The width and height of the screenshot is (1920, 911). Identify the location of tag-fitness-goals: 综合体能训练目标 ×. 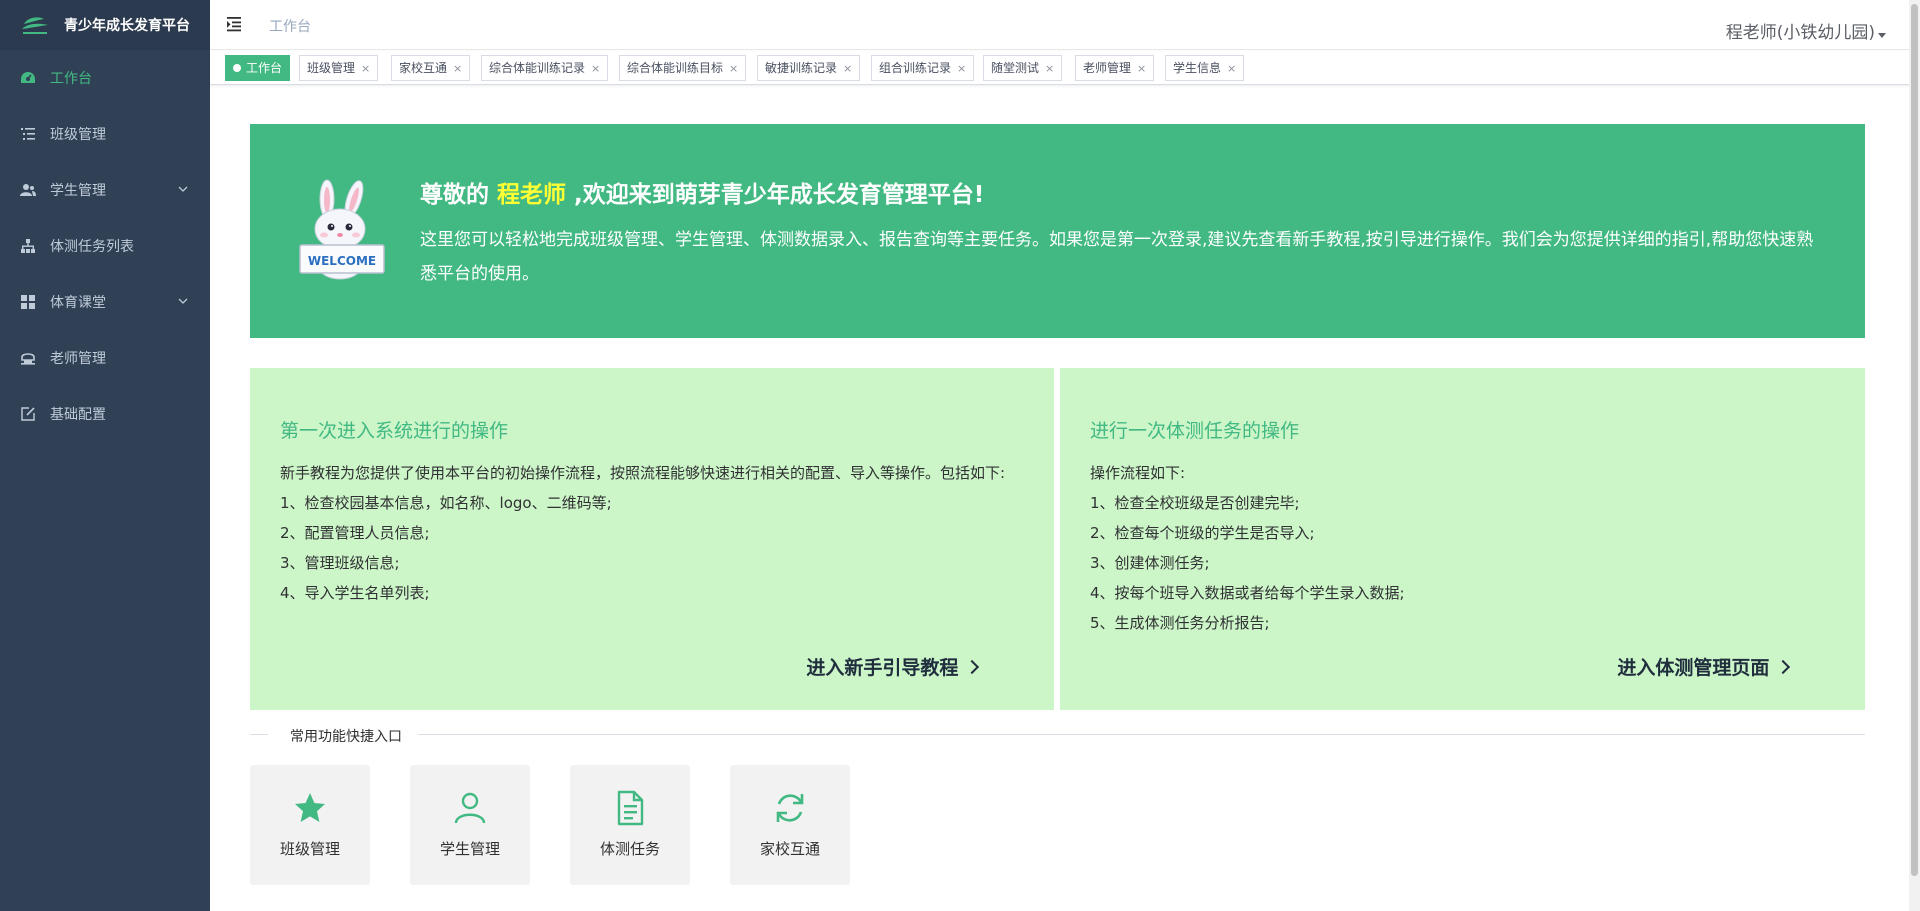
(683, 68).